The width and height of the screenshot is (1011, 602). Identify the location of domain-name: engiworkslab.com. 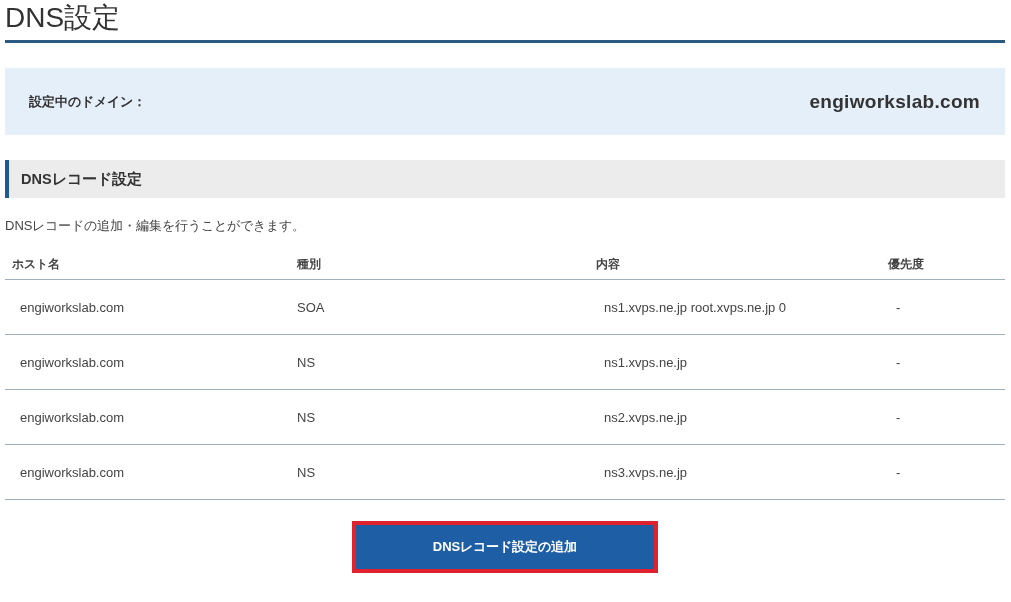
(894, 101).